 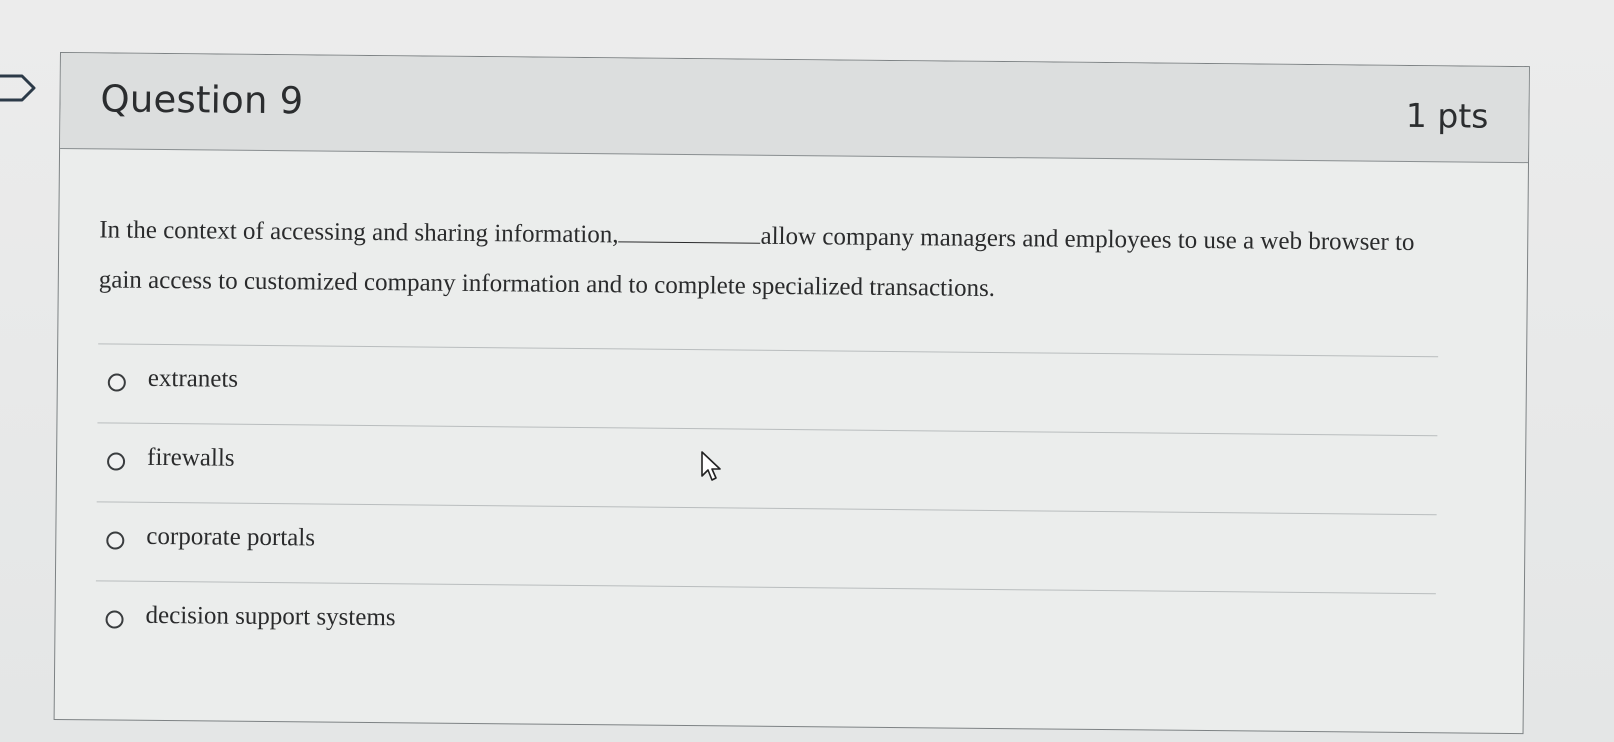 What do you see at coordinates (230, 538) in the screenshot?
I see `answer-label: corporate portals` at bounding box center [230, 538].